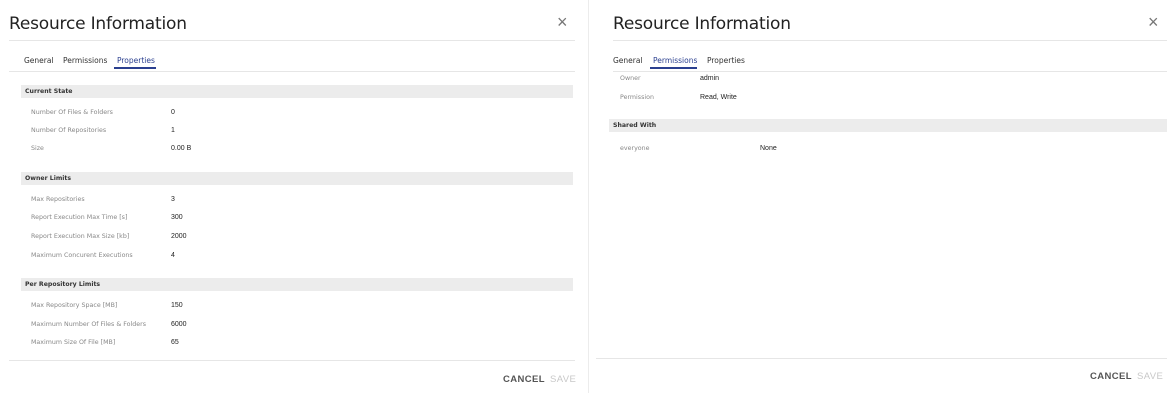 Image resolution: width=1167 pixels, height=393 pixels. I want to click on field-value: 0.00 B, so click(181, 148).